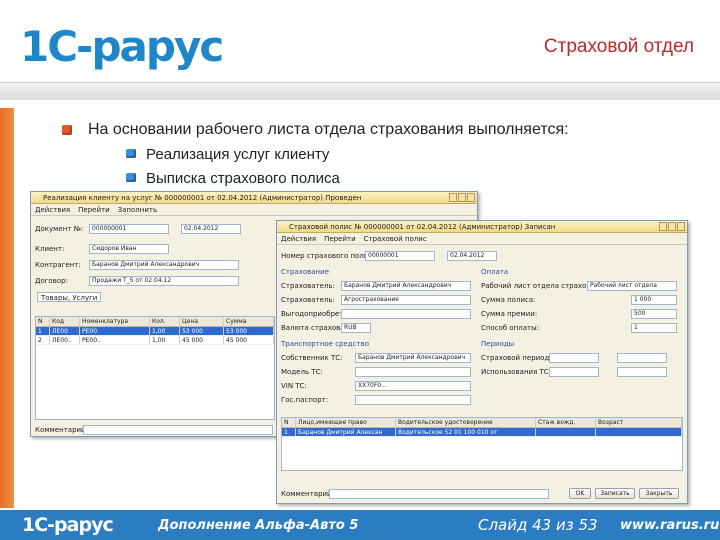  I want to click on usage-to-field, so click(642, 372).